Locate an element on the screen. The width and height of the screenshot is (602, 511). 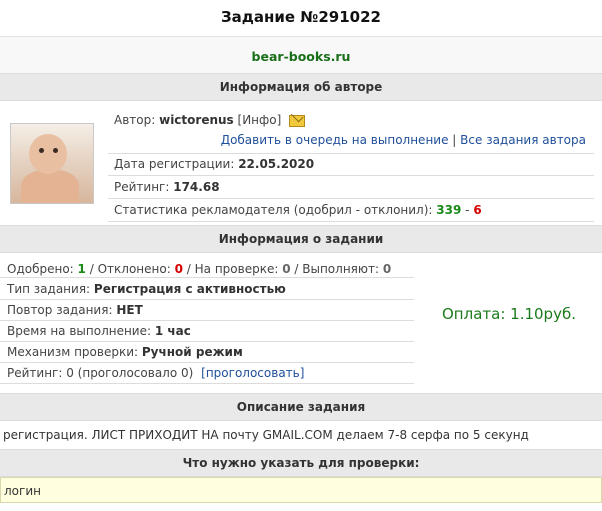
author-rating-row: Рейтинг: 174.68 is located at coordinates (351, 187).